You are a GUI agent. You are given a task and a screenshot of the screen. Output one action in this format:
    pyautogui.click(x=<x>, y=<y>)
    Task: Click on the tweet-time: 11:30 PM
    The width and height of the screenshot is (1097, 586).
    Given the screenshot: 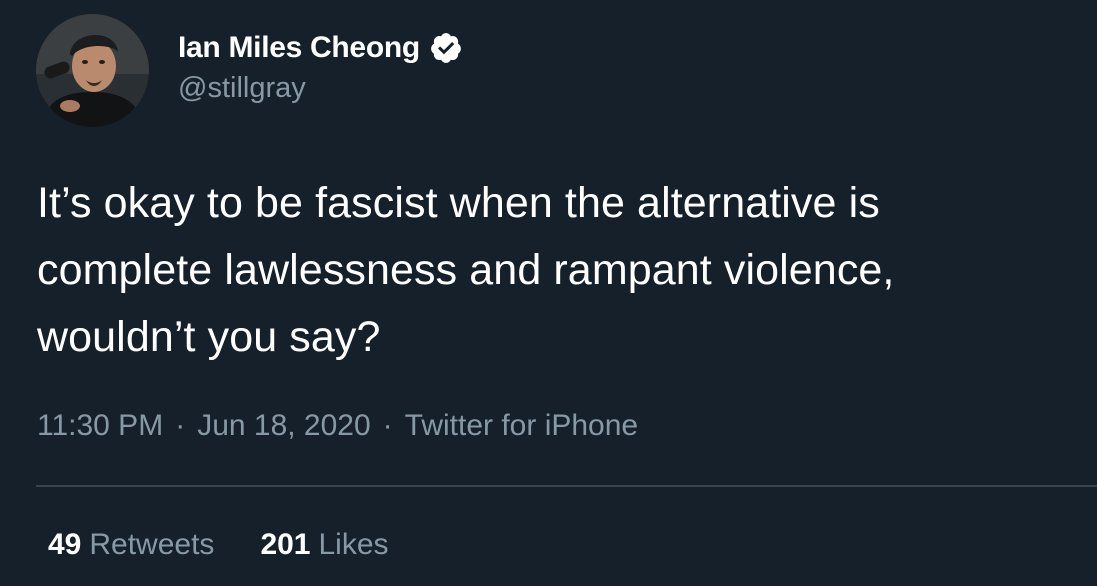 What is the action you would take?
    pyautogui.click(x=100, y=426)
    